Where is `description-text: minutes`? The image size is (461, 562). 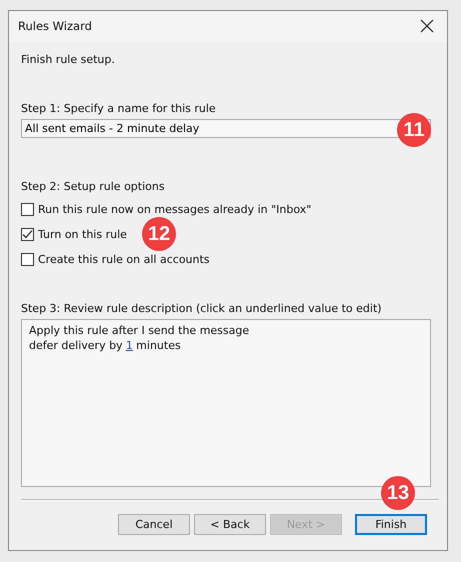 description-text: minutes is located at coordinates (158, 345).